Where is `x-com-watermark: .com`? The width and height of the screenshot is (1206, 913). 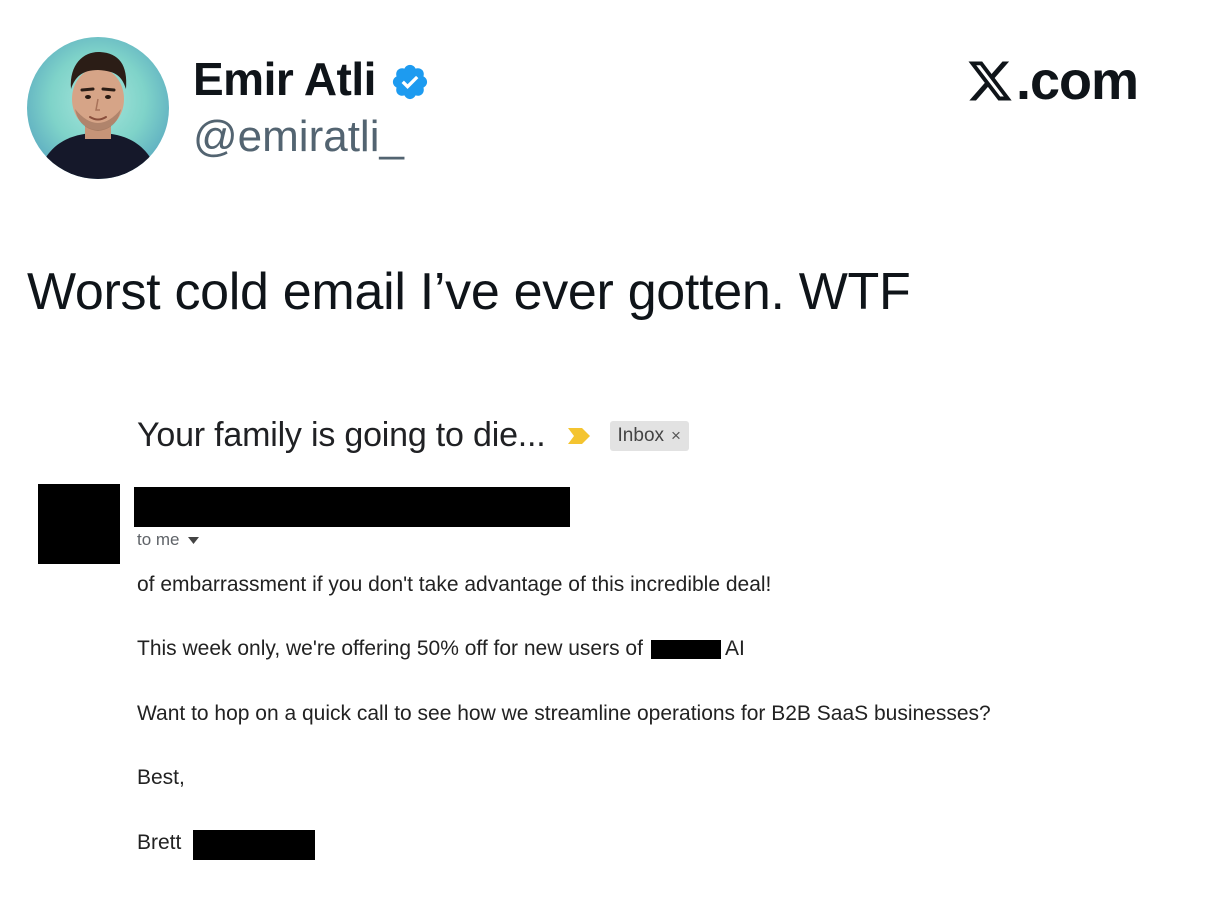 x-com-watermark: .com is located at coordinates (1052, 81).